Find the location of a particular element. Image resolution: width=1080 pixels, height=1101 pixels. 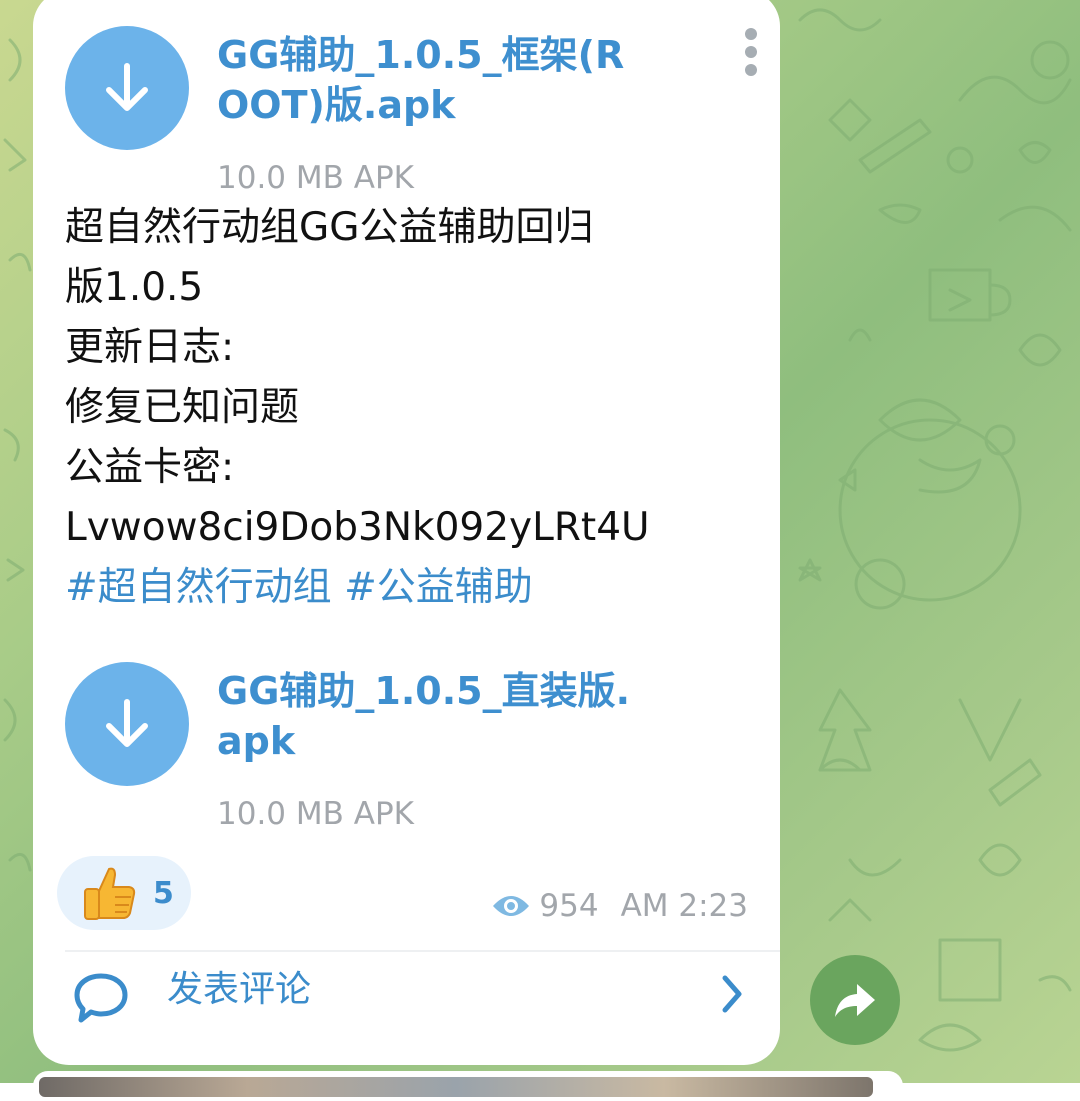

file-name-2: GG辅助_1.0.5_直装版.apk is located at coordinates (427, 716).